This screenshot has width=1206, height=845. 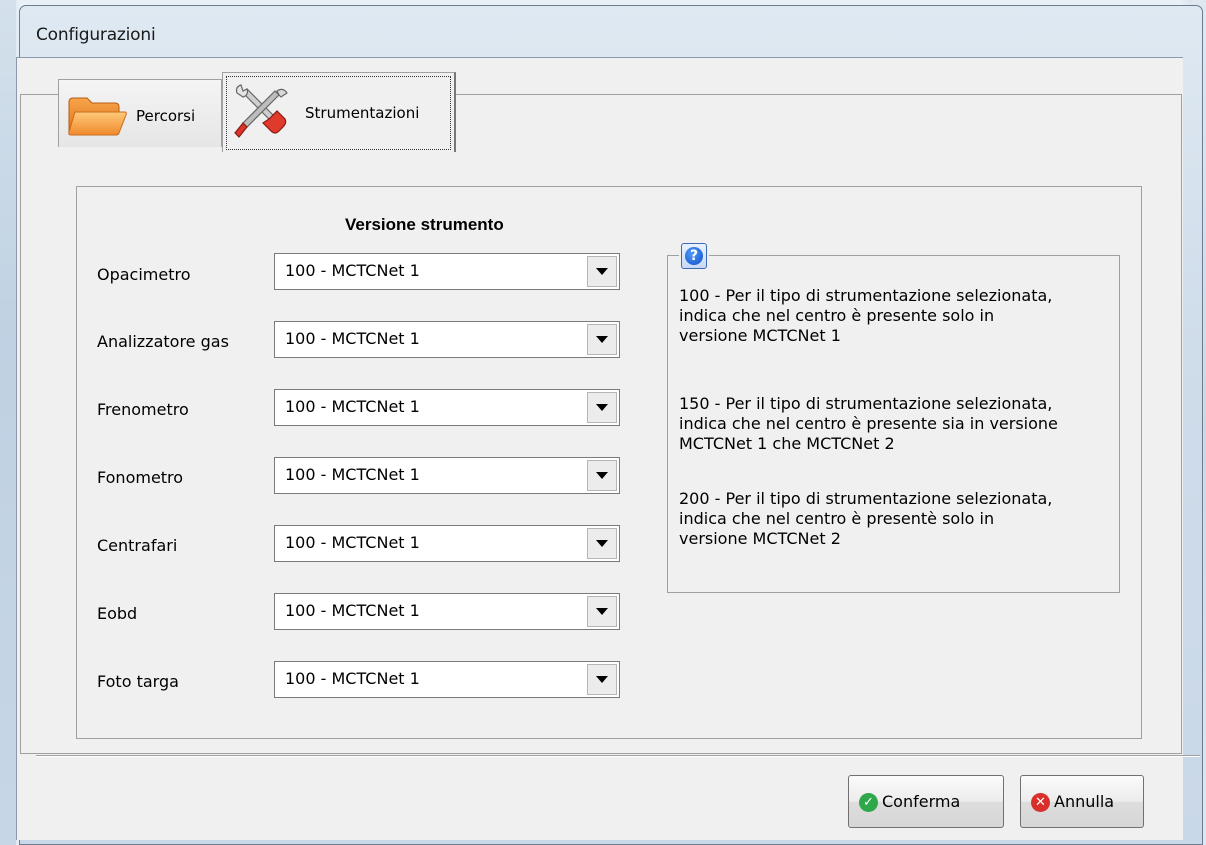 What do you see at coordinates (8, 422) in the screenshot?
I see `desktop-left-edge` at bounding box center [8, 422].